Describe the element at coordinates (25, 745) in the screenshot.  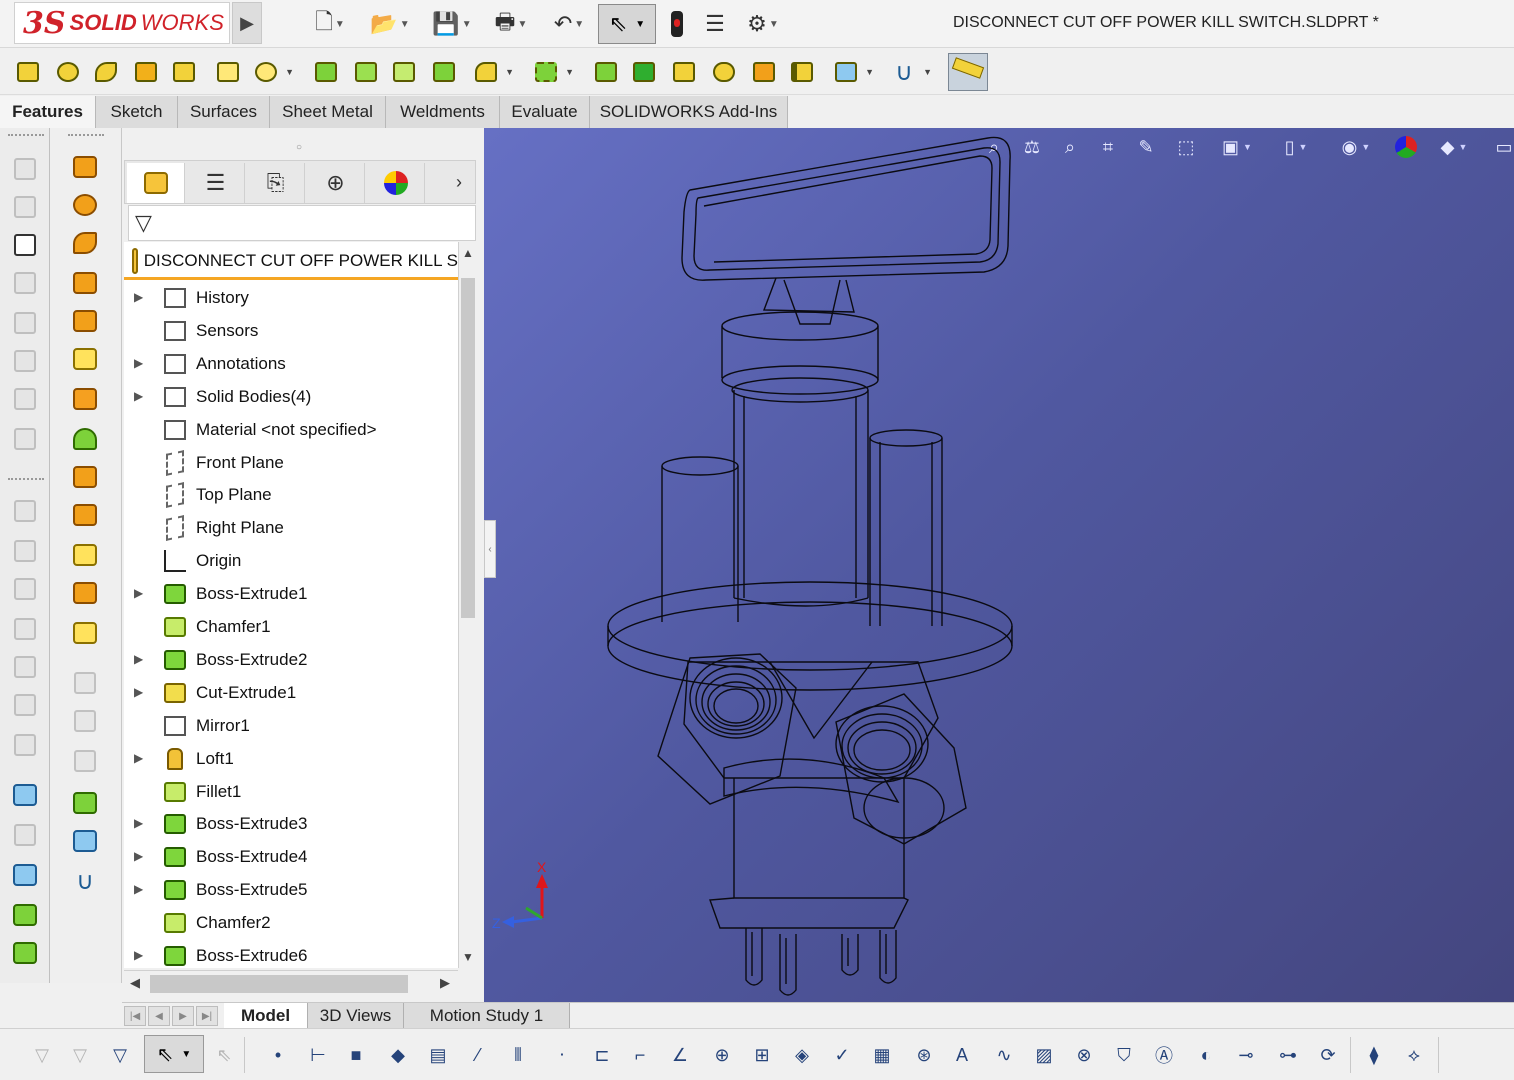
I see `view-isometric-icon` at that location.